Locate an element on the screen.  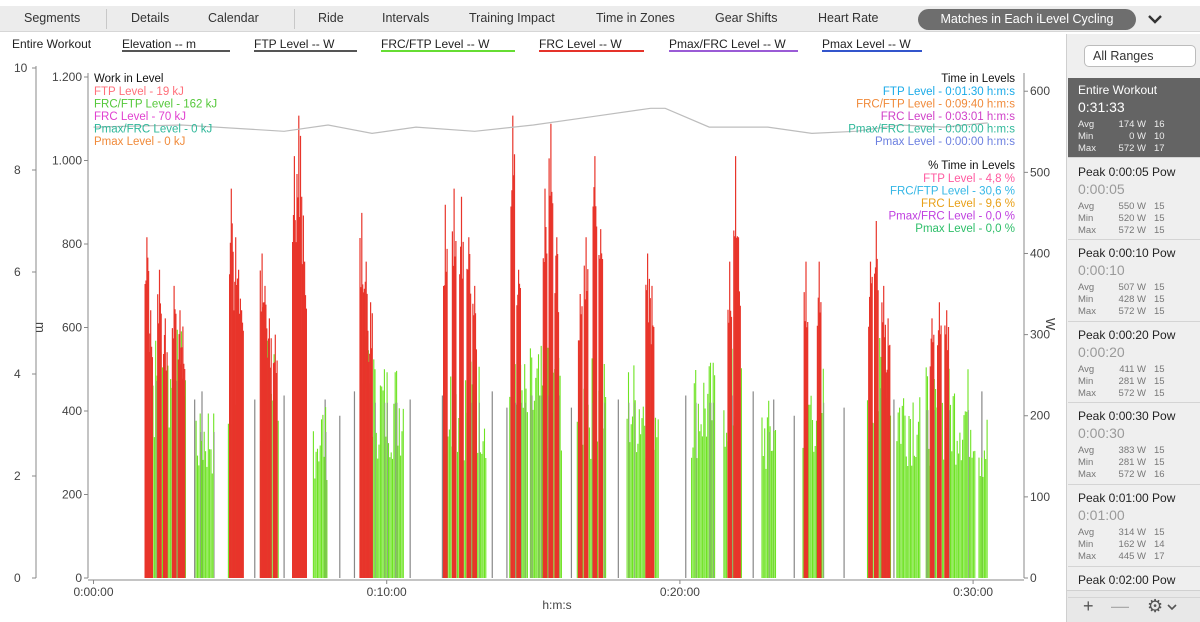
remove-icon: — is located at coordinates (1120, 606).